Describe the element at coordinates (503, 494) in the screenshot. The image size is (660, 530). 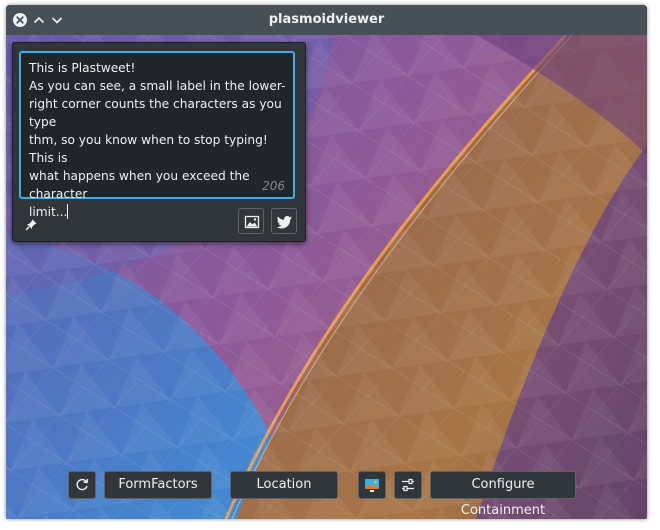
I see `configure-containment-button: Configure Containment` at that location.